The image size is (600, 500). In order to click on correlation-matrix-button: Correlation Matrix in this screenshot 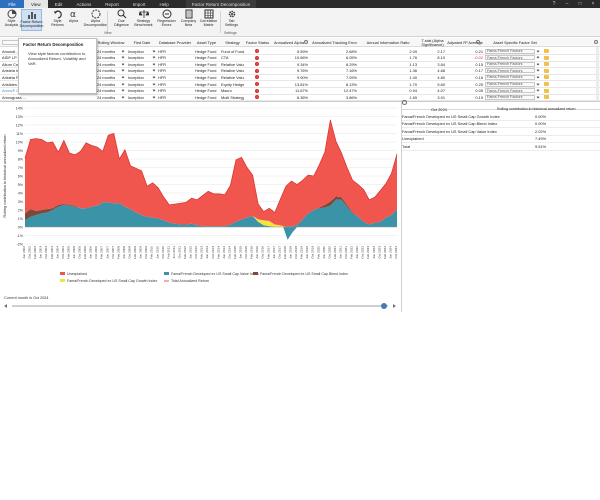, I will do `click(208, 20)`.